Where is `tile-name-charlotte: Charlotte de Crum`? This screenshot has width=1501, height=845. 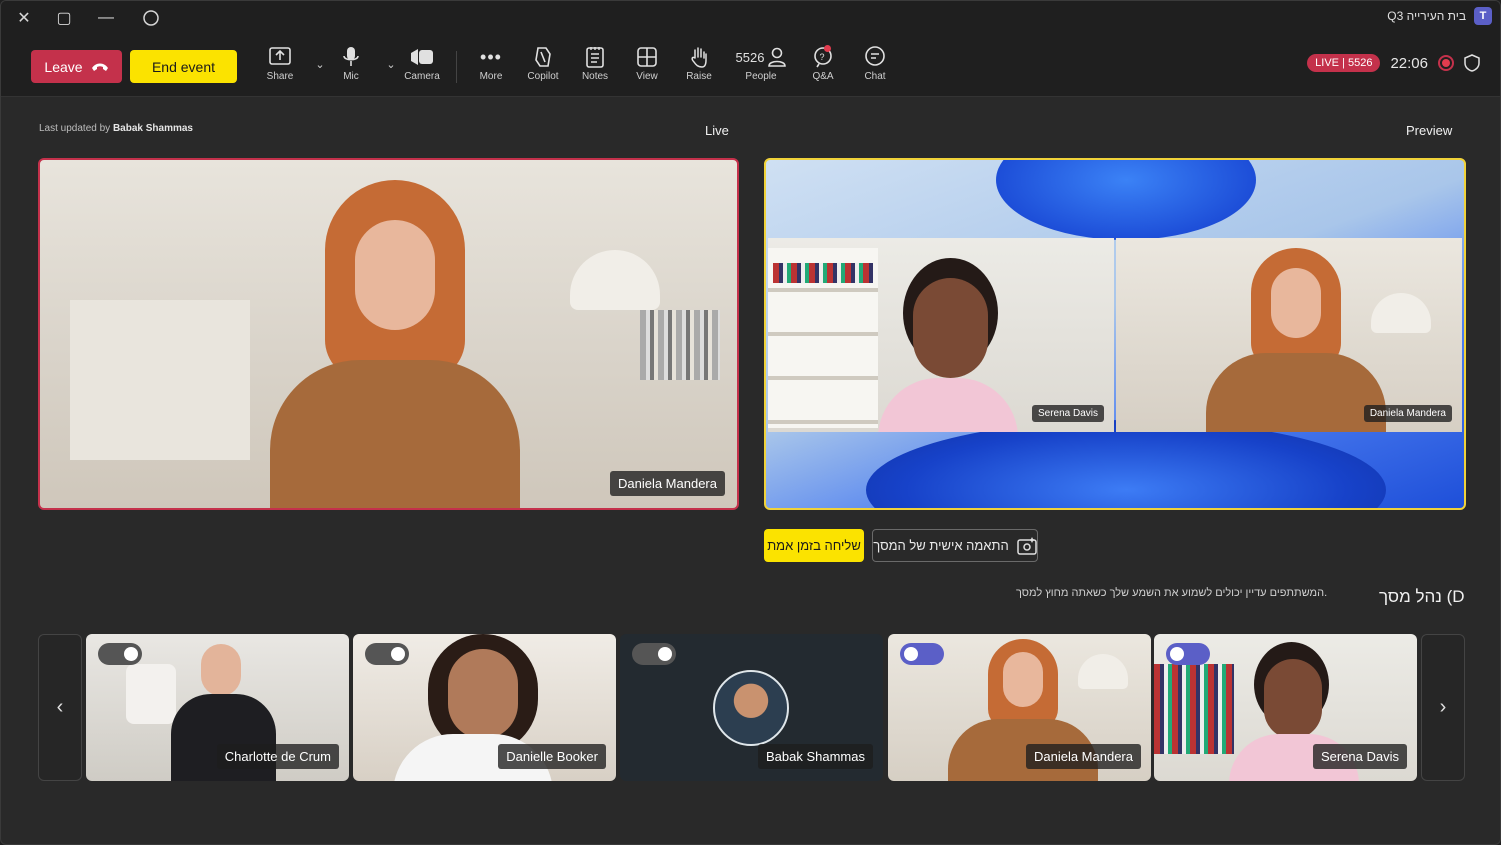 tile-name-charlotte: Charlotte de Crum is located at coordinates (277, 756).